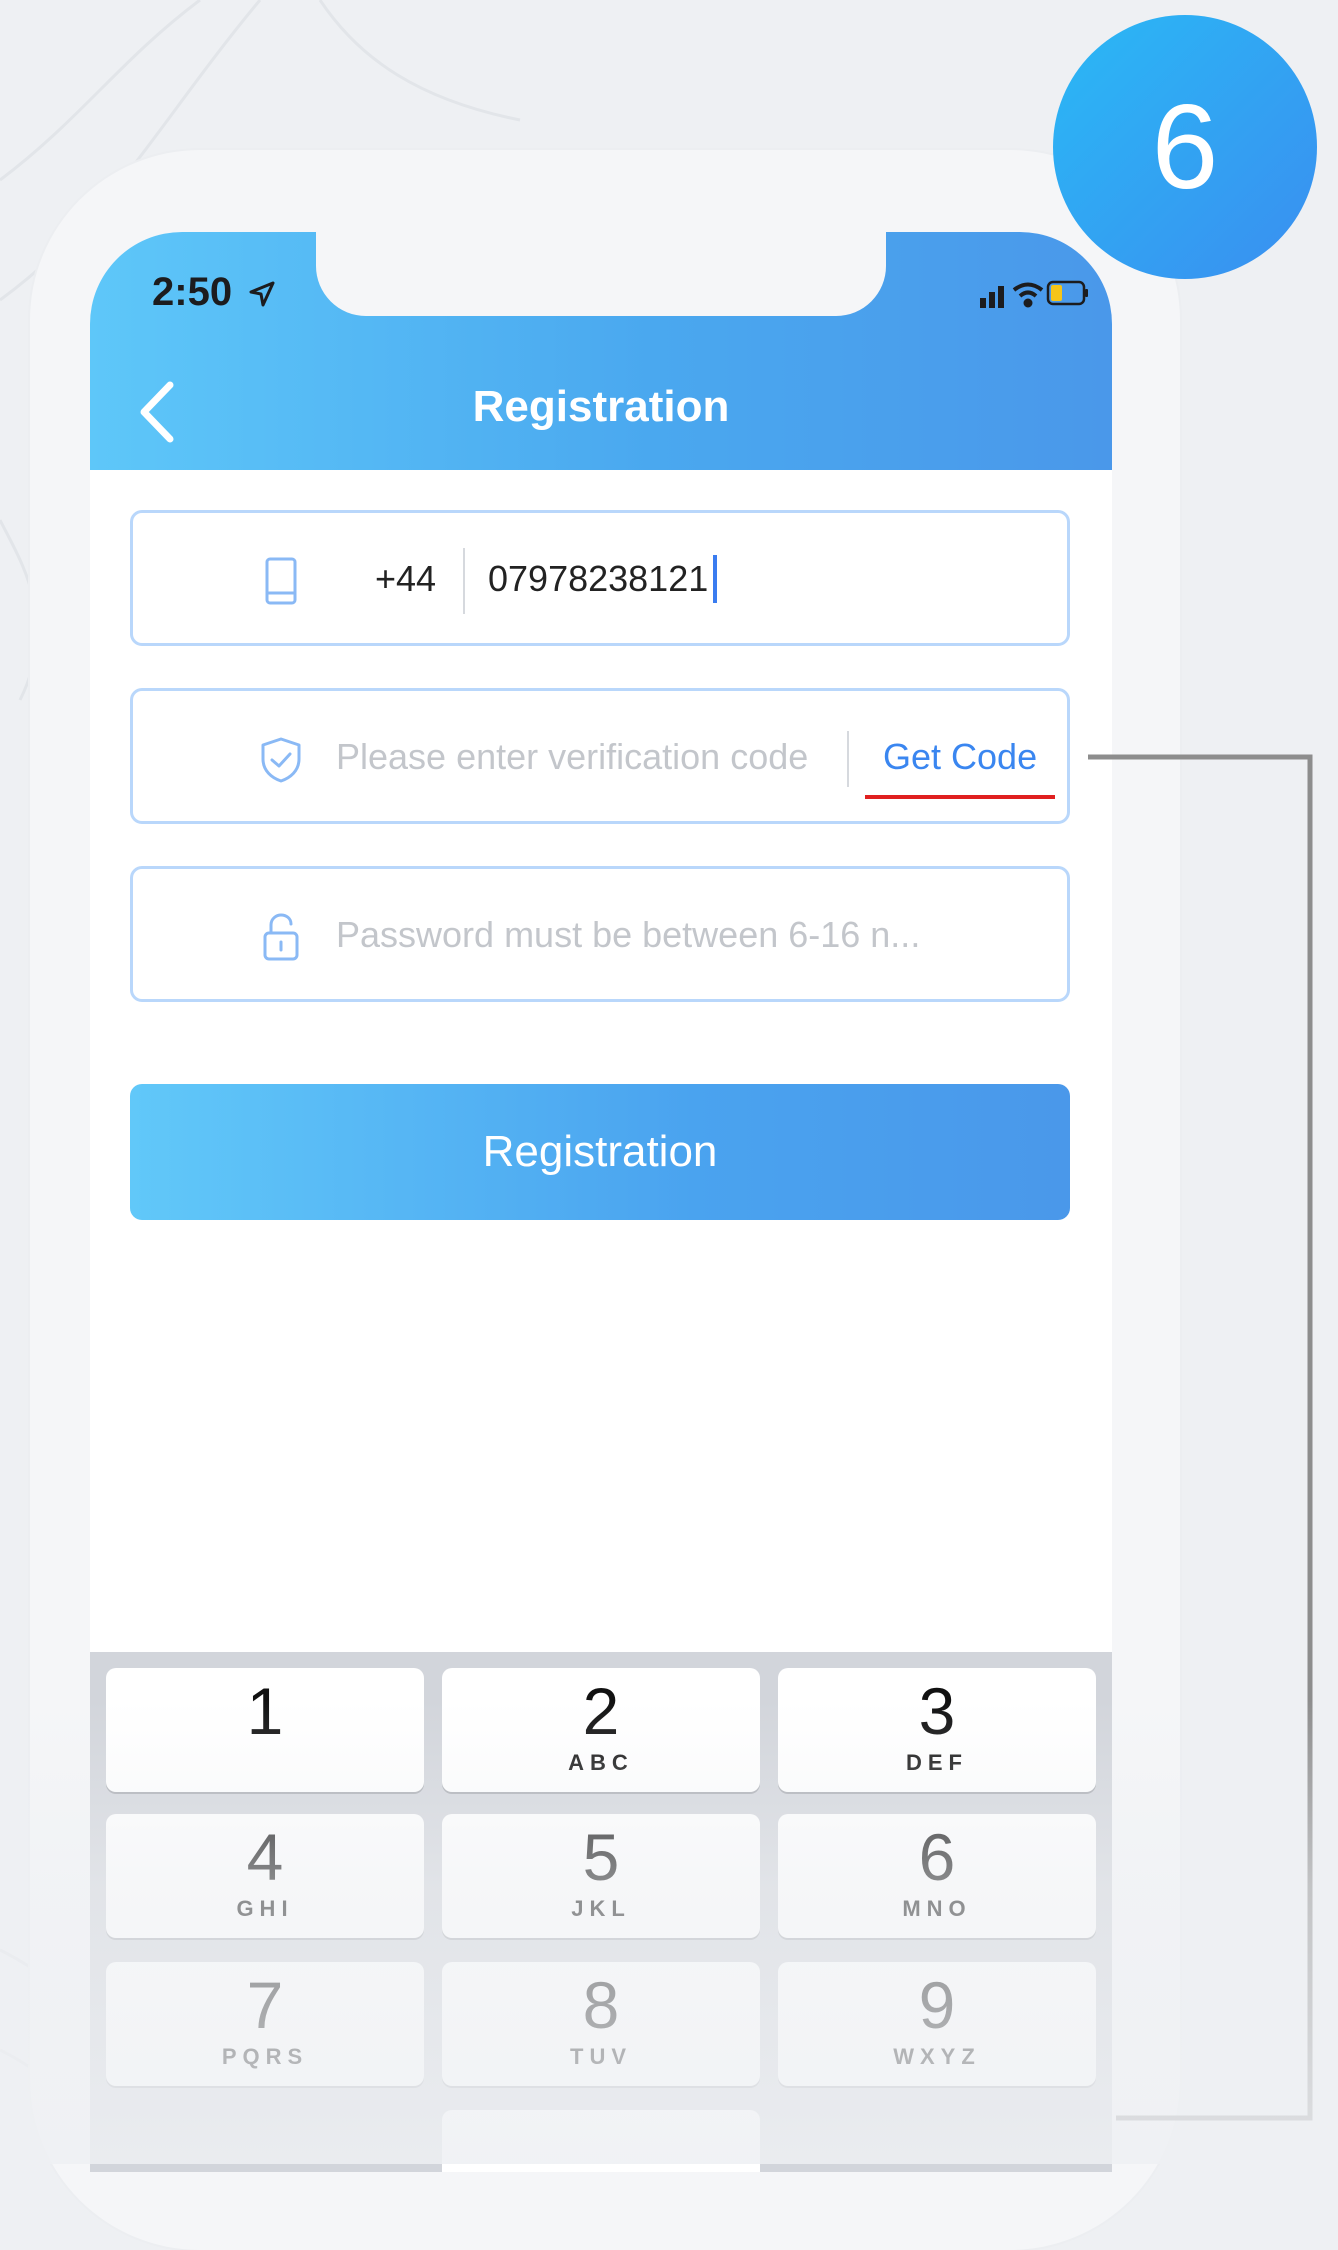 The image size is (1338, 2250). Describe the element at coordinates (715, 579) in the screenshot. I see `text-cursor` at that location.